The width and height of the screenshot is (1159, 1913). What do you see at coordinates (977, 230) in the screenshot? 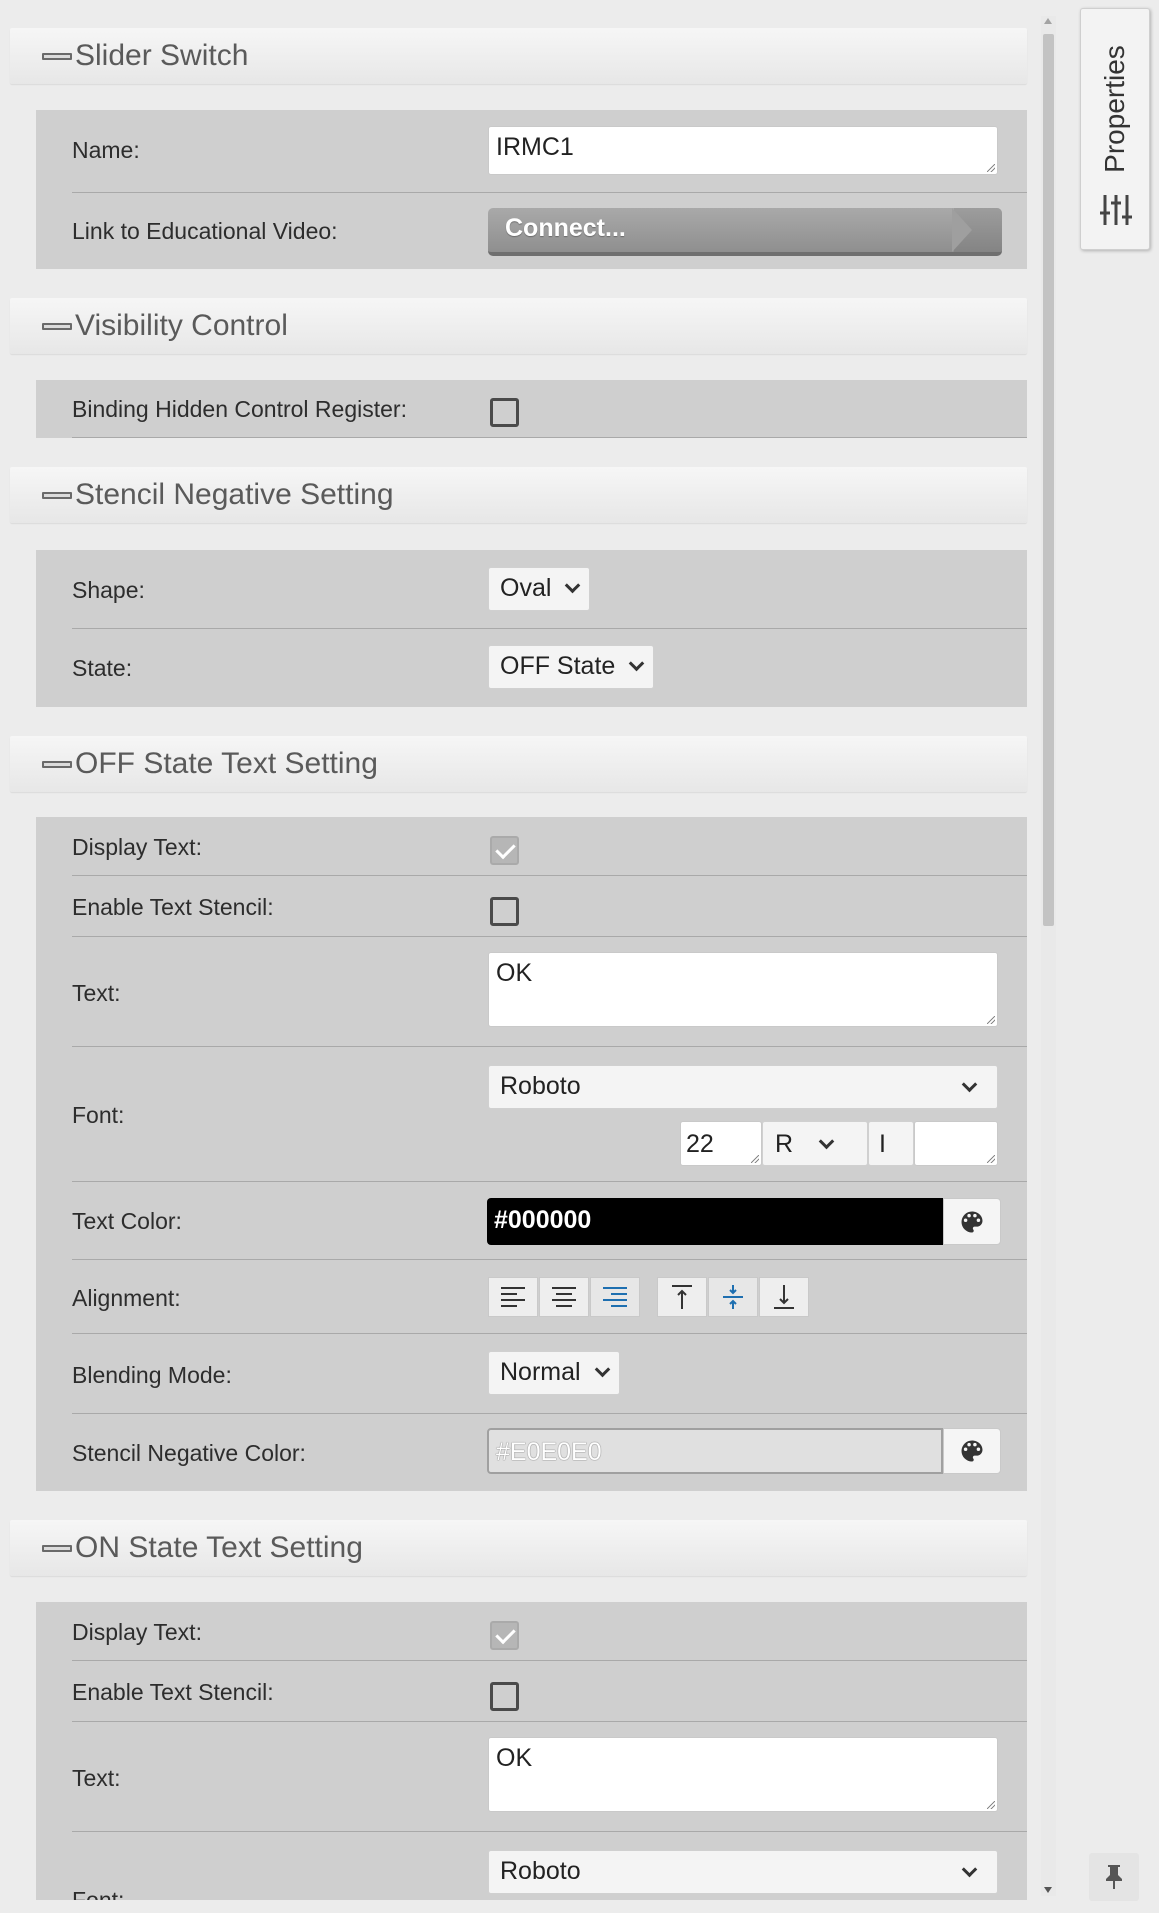
I see `arrow-icon` at bounding box center [977, 230].